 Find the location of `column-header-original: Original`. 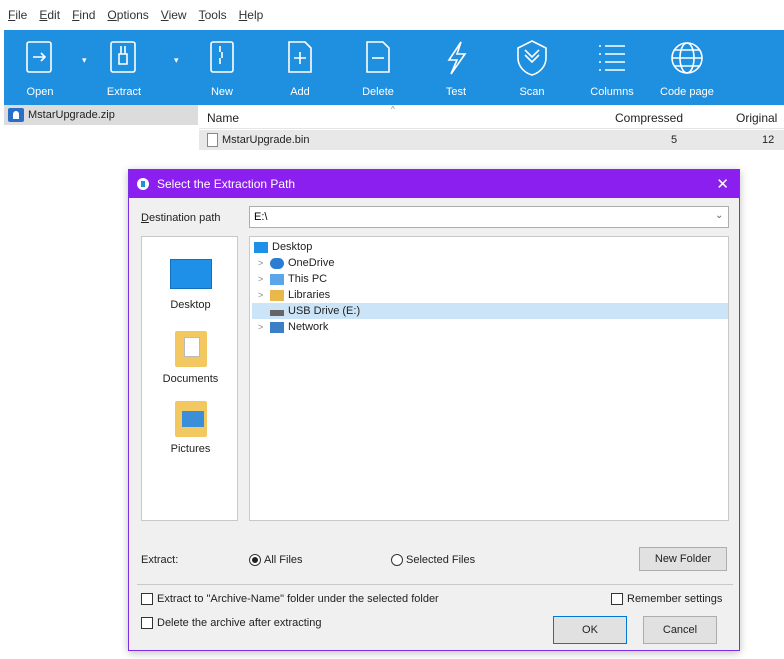

column-header-original: Original is located at coordinates (756, 118).